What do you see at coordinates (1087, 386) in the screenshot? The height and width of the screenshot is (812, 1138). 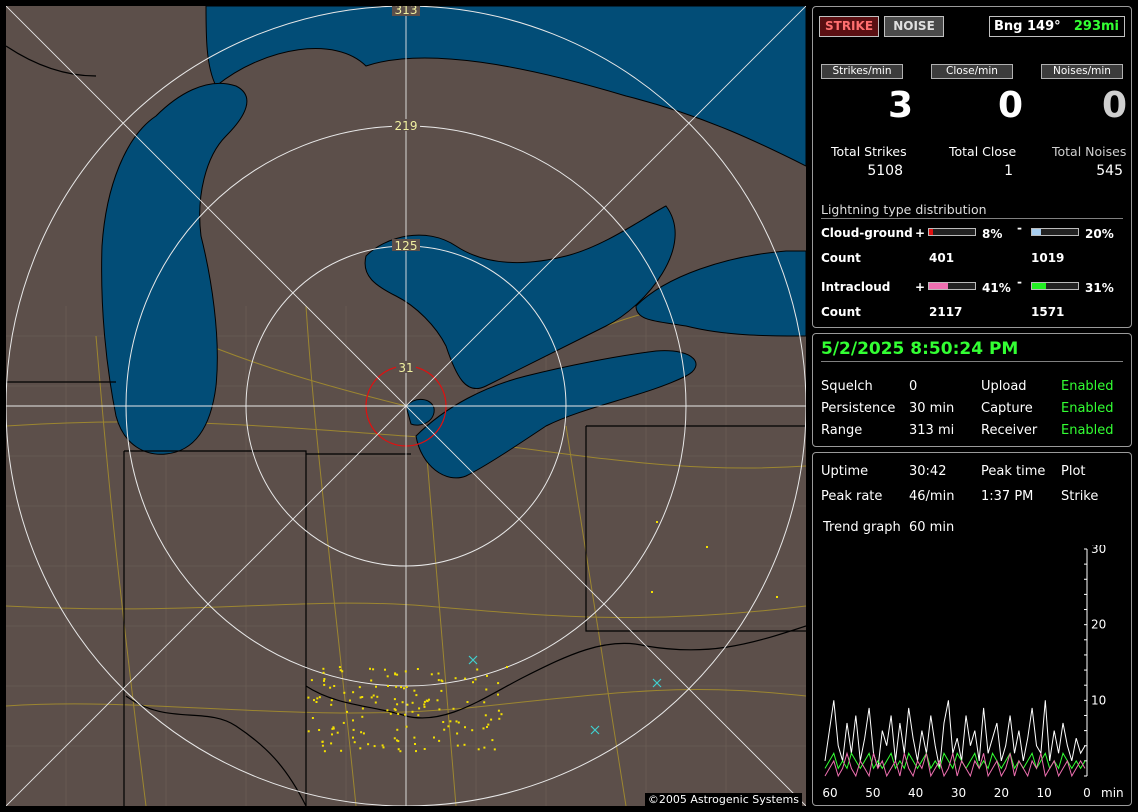 I see `upload-status: Enabled` at bounding box center [1087, 386].